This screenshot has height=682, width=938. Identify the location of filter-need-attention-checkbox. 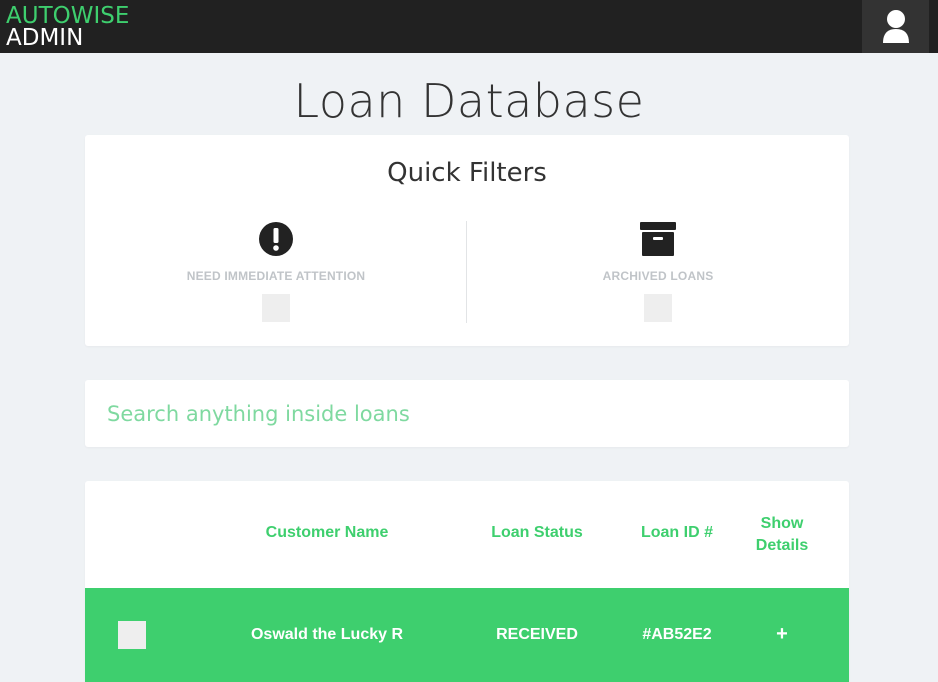
(276, 308).